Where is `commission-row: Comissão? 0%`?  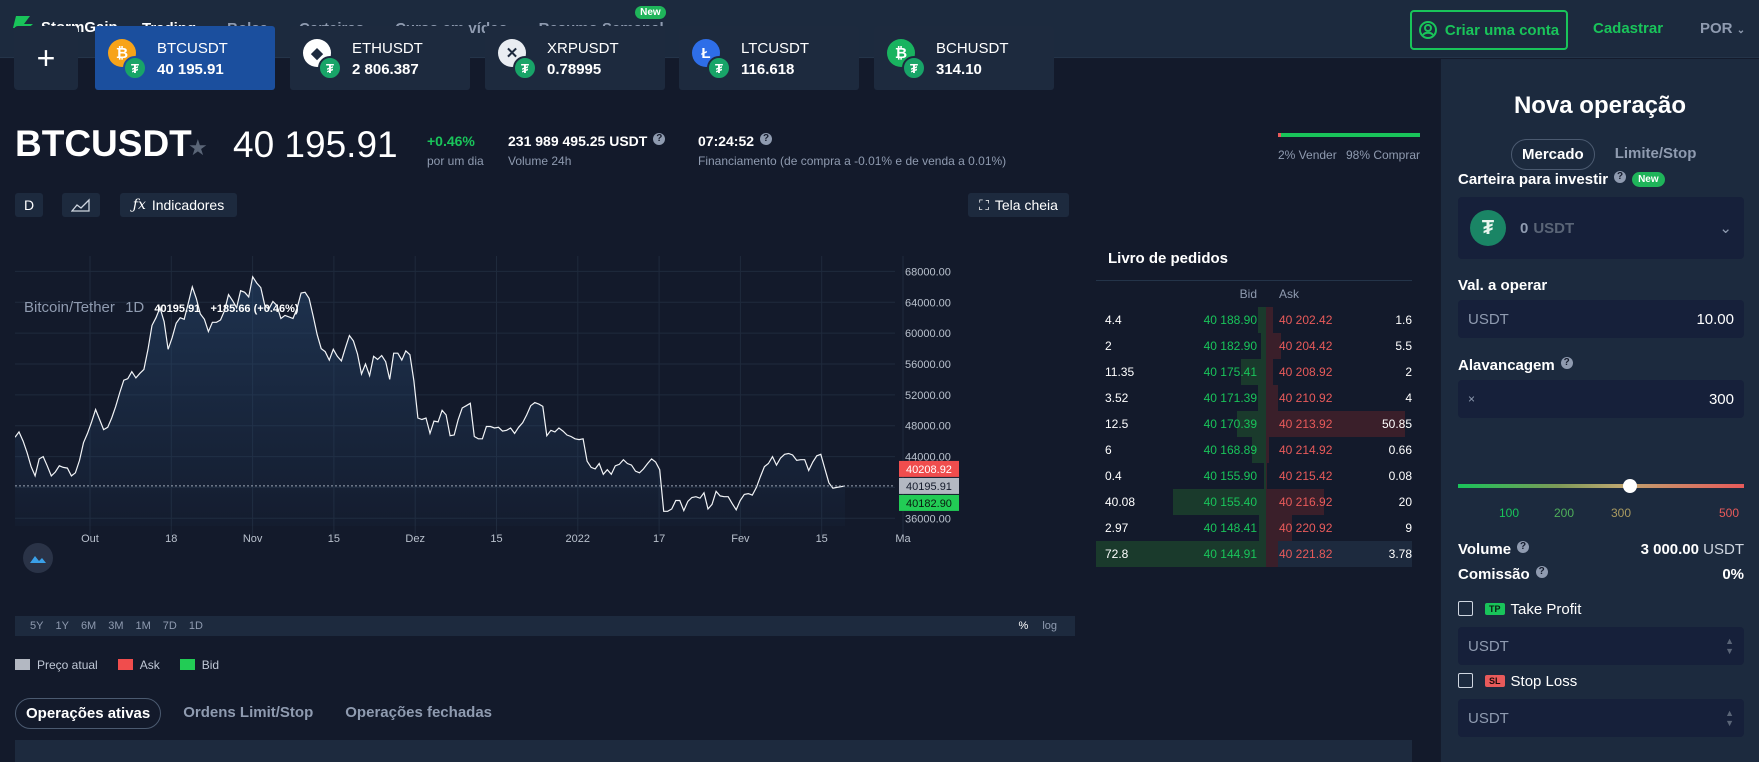
commission-row: Comissão? 0% is located at coordinates (1601, 574).